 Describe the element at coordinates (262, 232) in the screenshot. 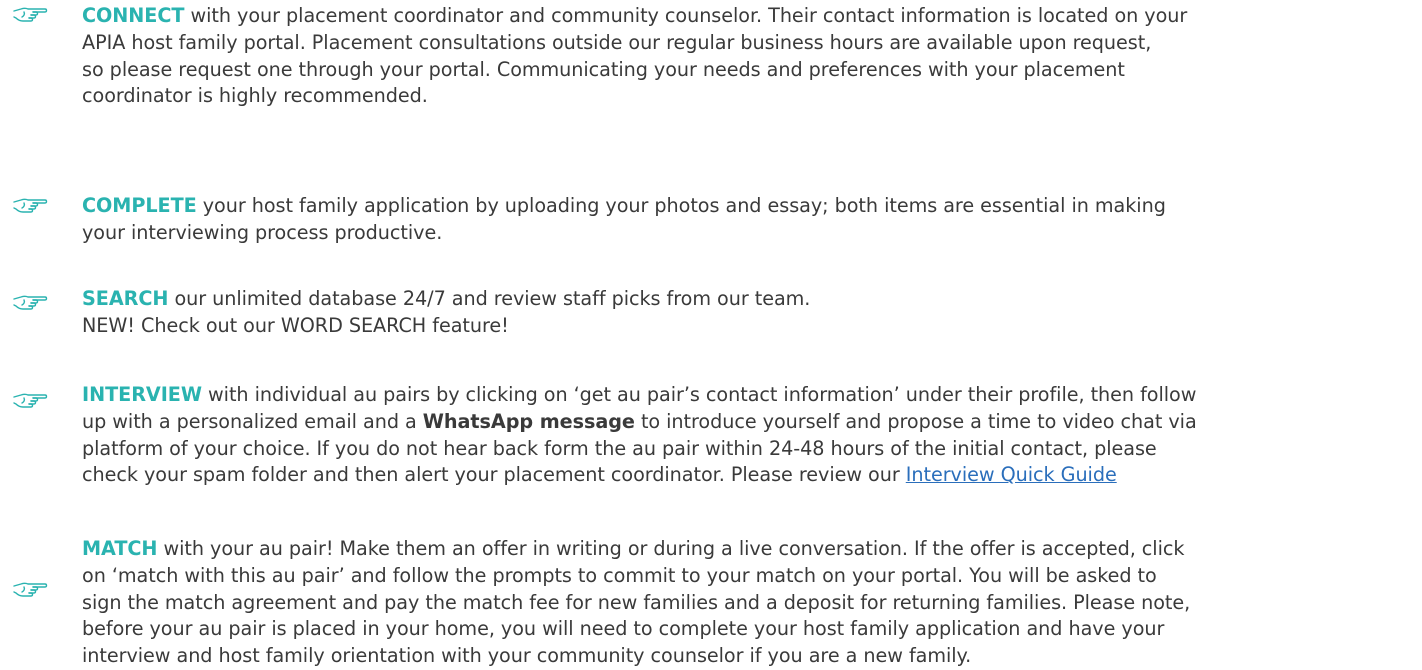

I see `step-text-line: your interviewing process productive.` at that location.